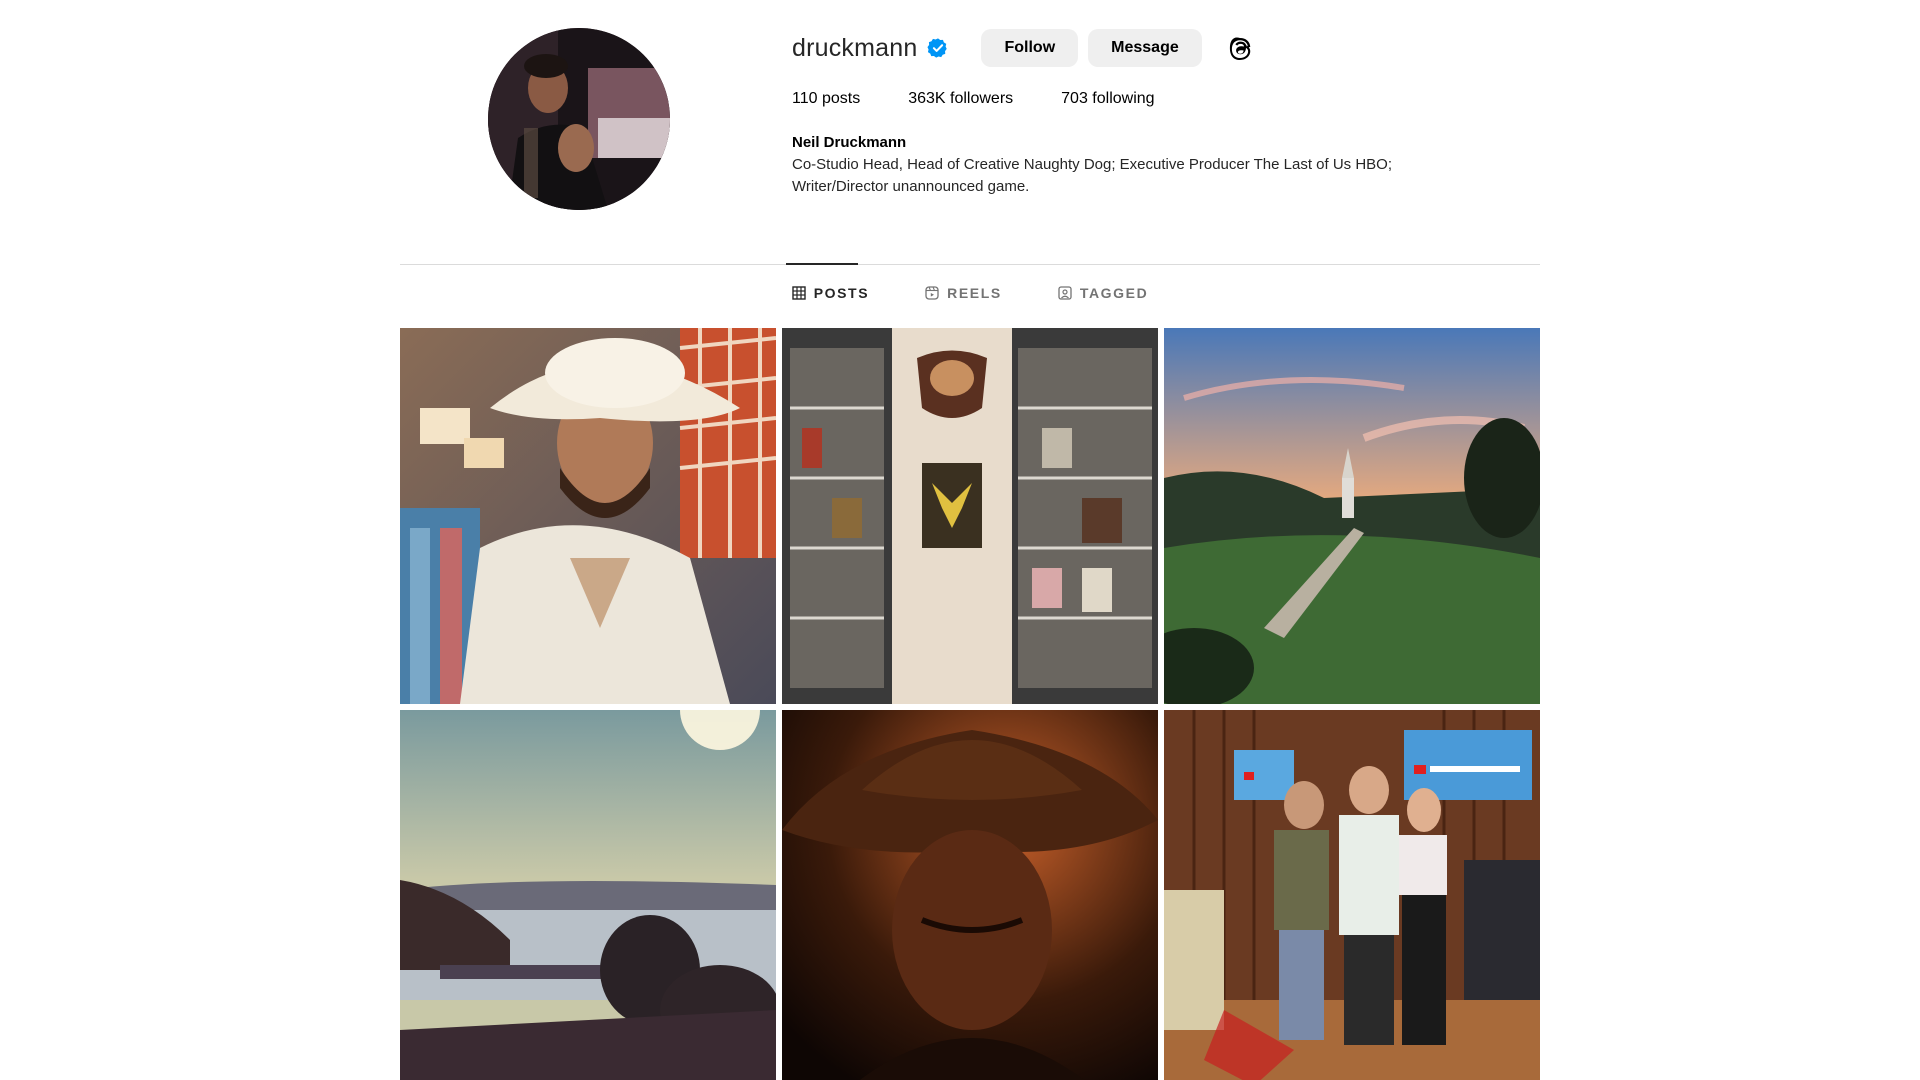 Image resolution: width=1920 pixels, height=1080 pixels. What do you see at coordinates (1241, 48) in the screenshot?
I see `threads-icon` at bounding box center [1241, 48].